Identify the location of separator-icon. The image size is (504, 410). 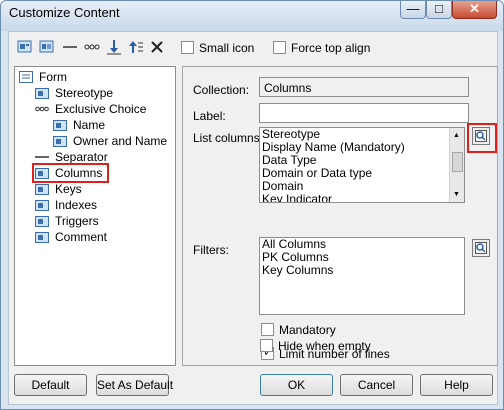
(42, 157).